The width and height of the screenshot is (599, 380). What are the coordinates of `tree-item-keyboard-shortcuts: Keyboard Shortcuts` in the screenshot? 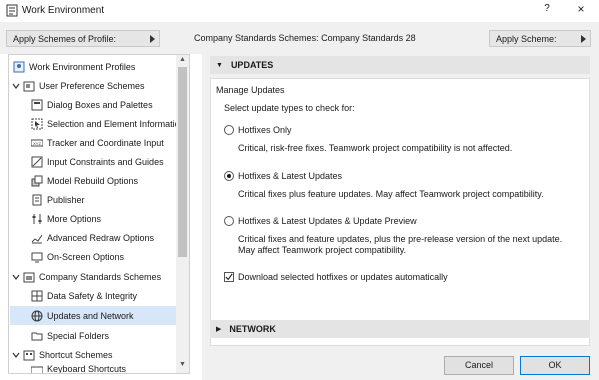 It's located at (78, 368).